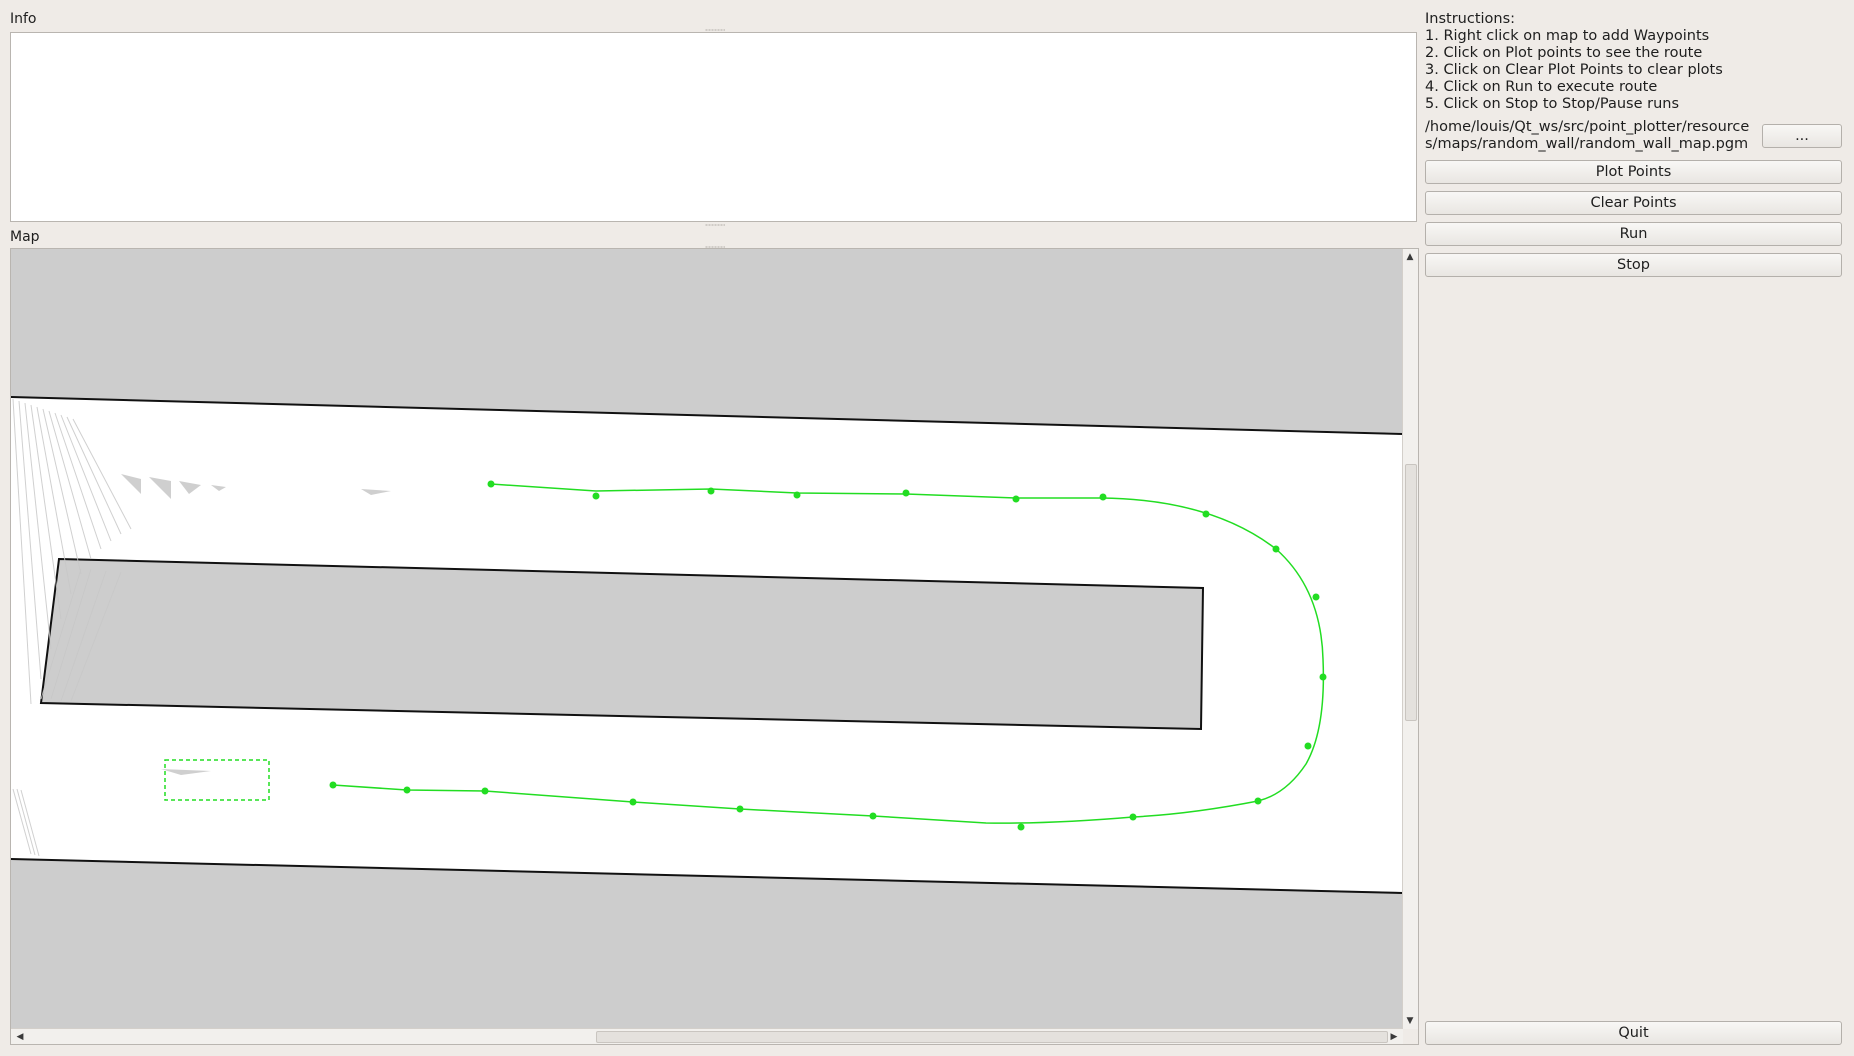 The height and width of the screenshot is (1056, 1854). Describe the element at coordinates (1633, 265) in the screenshot. I see `stop-button: Stop` at that location.